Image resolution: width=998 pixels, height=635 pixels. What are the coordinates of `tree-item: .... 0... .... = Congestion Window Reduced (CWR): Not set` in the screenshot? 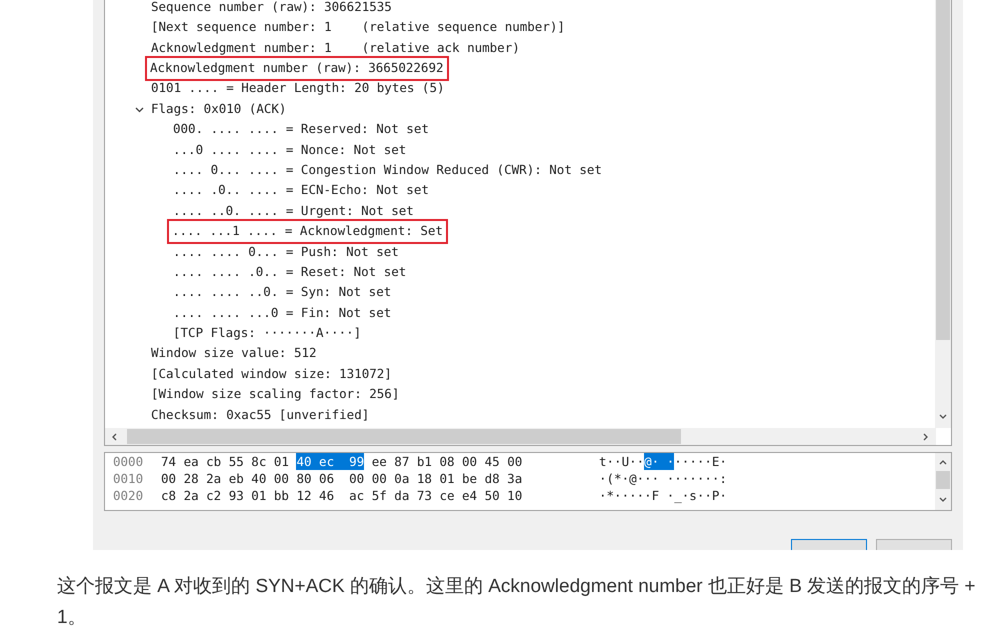 It's located at (387, 170).